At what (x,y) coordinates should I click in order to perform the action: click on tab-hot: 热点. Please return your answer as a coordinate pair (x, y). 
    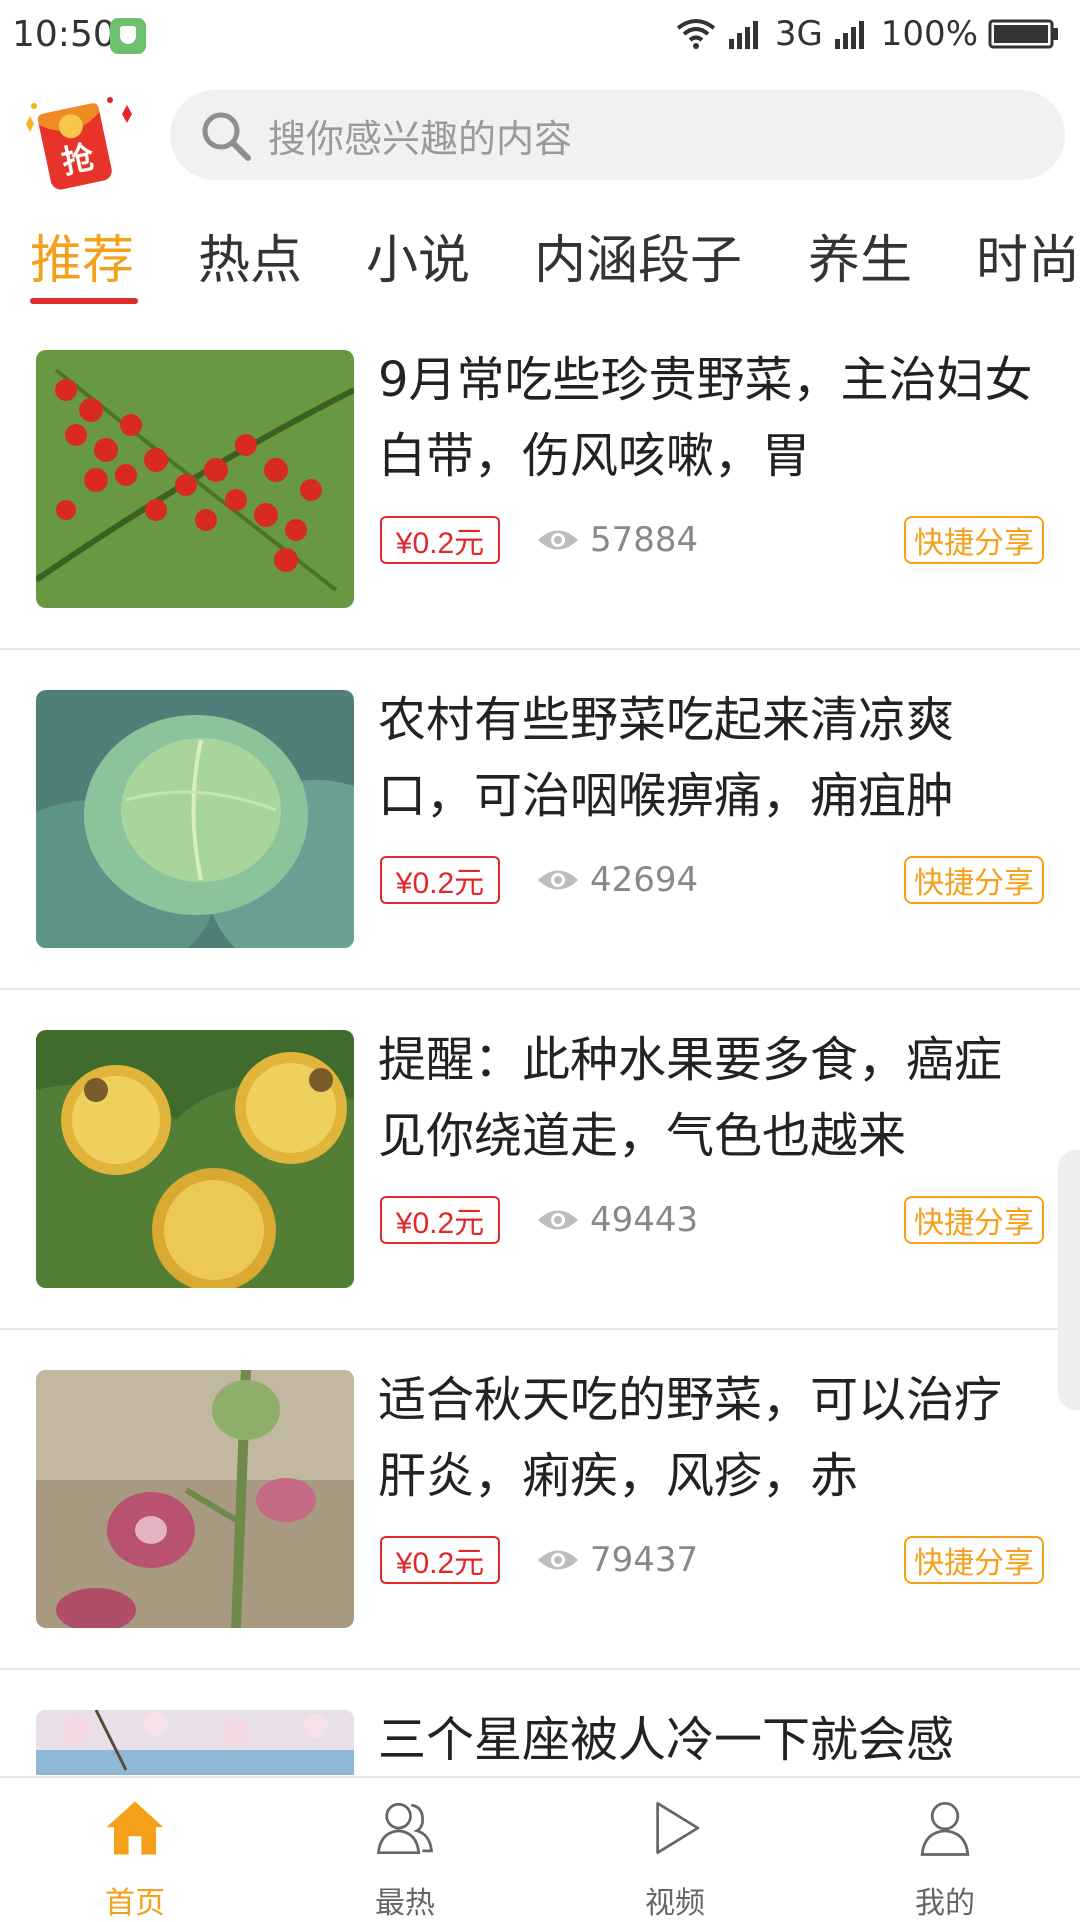
    Looking at the image, I should click on (250, 255).